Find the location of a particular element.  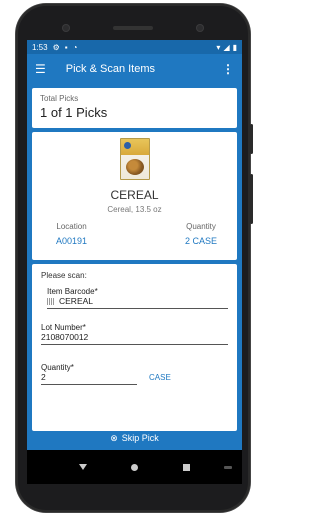

barcode-field: Item Barcode* CEREAL is located at coordinates (134, 298).